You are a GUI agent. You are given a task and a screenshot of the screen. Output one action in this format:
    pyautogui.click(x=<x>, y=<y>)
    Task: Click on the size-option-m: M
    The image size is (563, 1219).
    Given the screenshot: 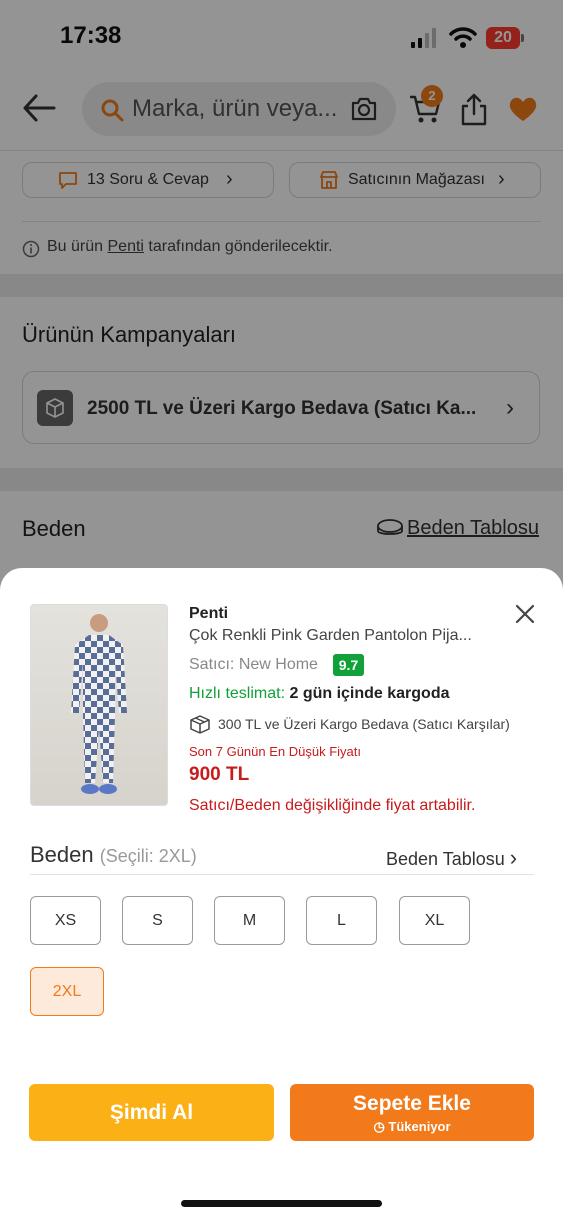 What is the action you would take?
    pyautogui.click(x=249, y=920)
    